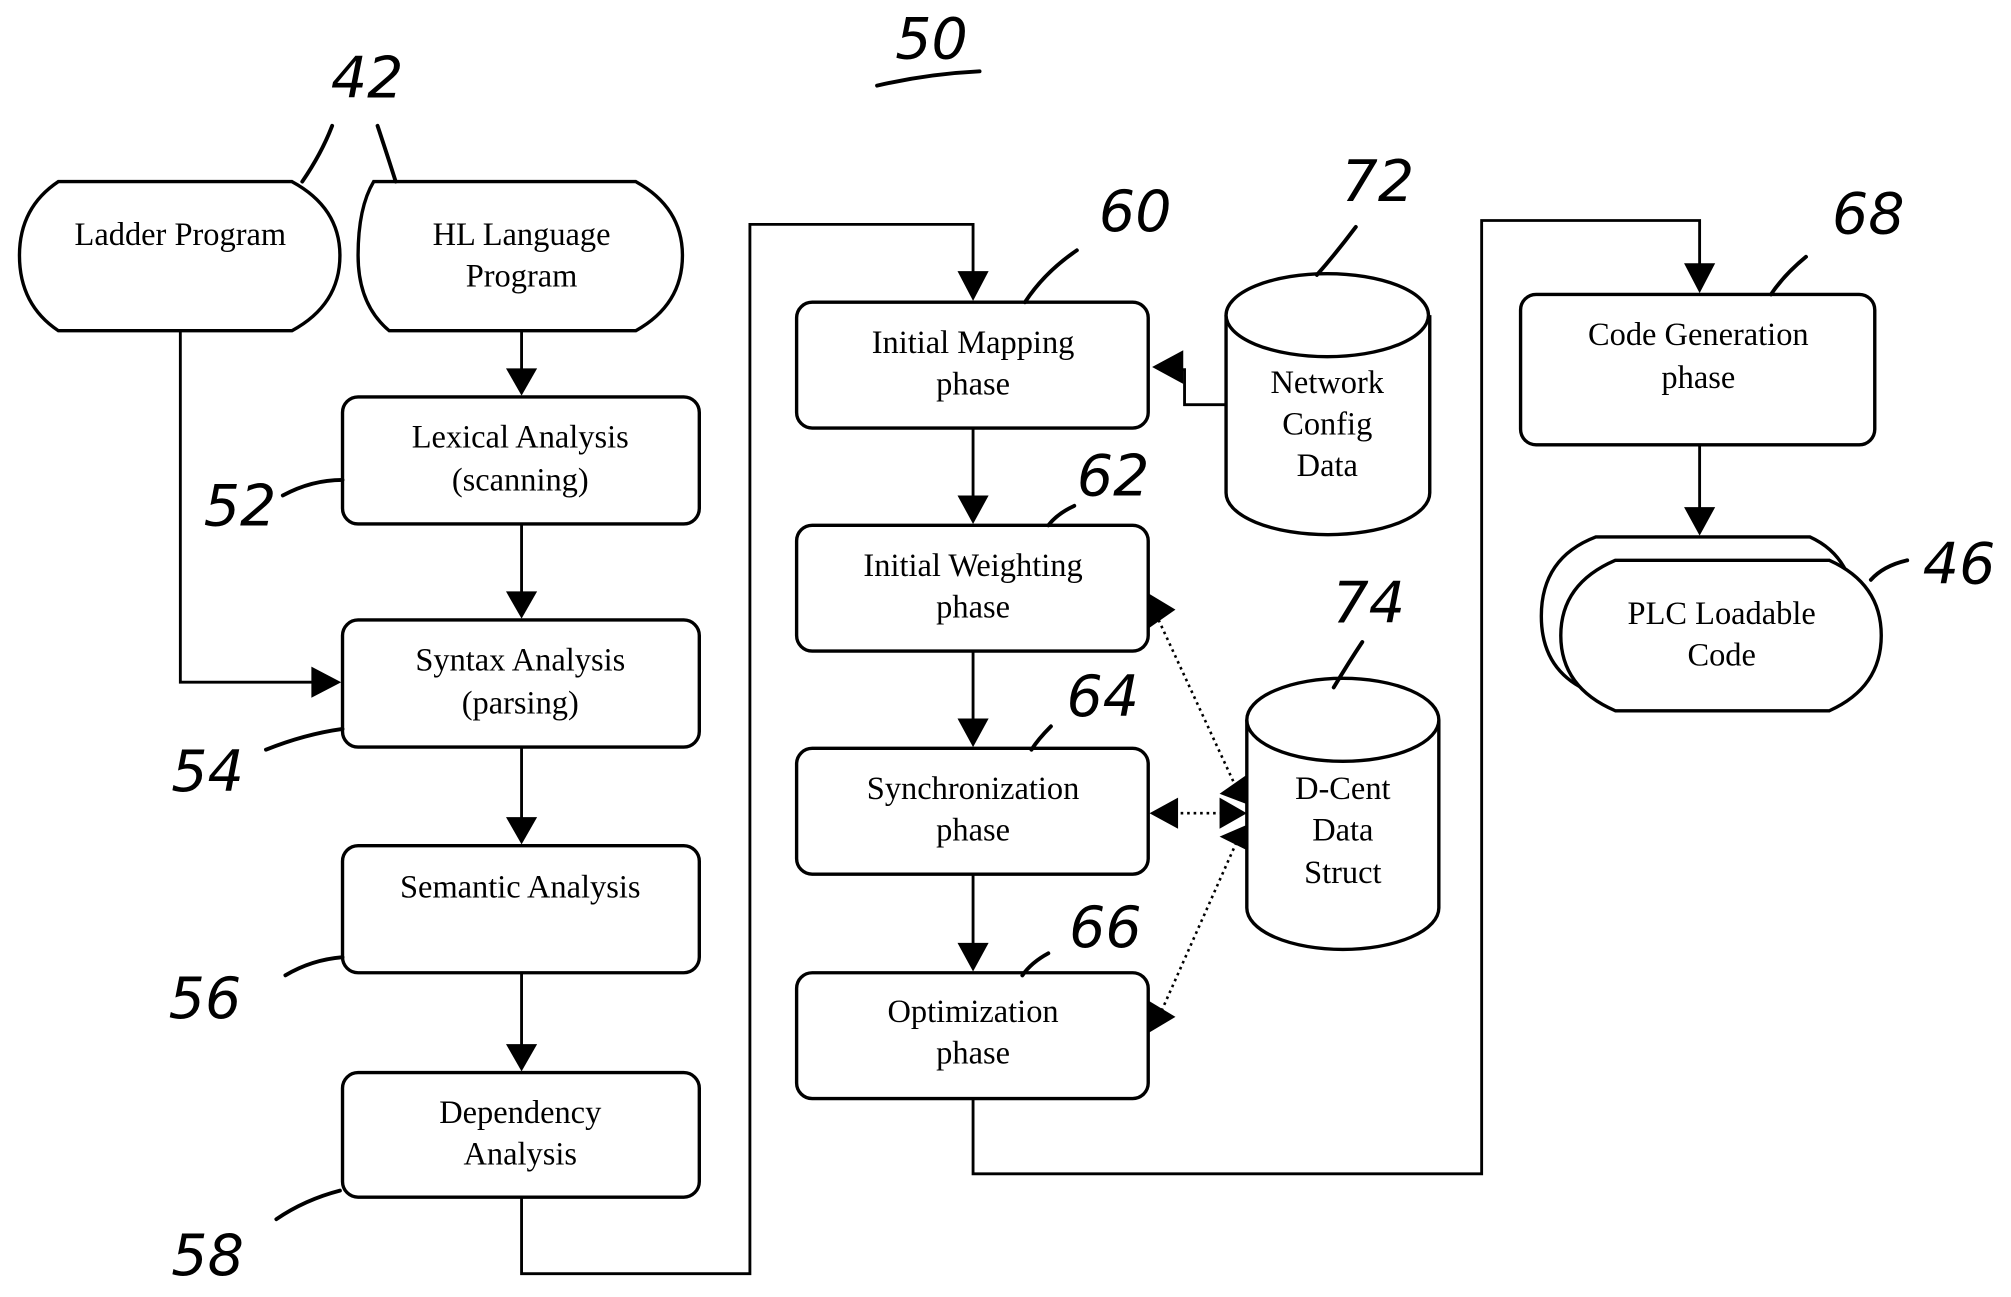 This screenshot has width=2011, height=1297. Describe the element at coordinates (1113, 476) in the screenshot. I see `svg-text: 62` at that location.